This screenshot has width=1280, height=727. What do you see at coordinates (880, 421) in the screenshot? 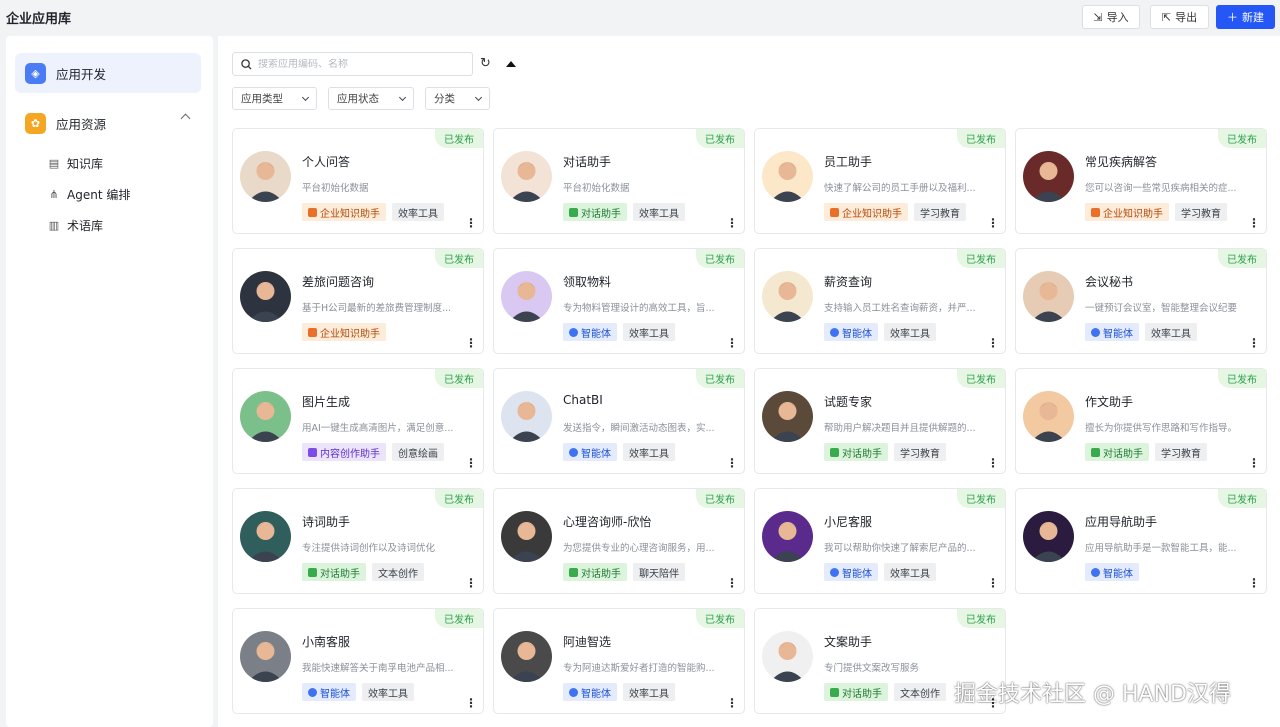
I see `app-card: 已发布 试题专家 帮助用户解决题目并且提供解题的... 对话助手 学习教育 ⋮` at bounding box center [880, 421].